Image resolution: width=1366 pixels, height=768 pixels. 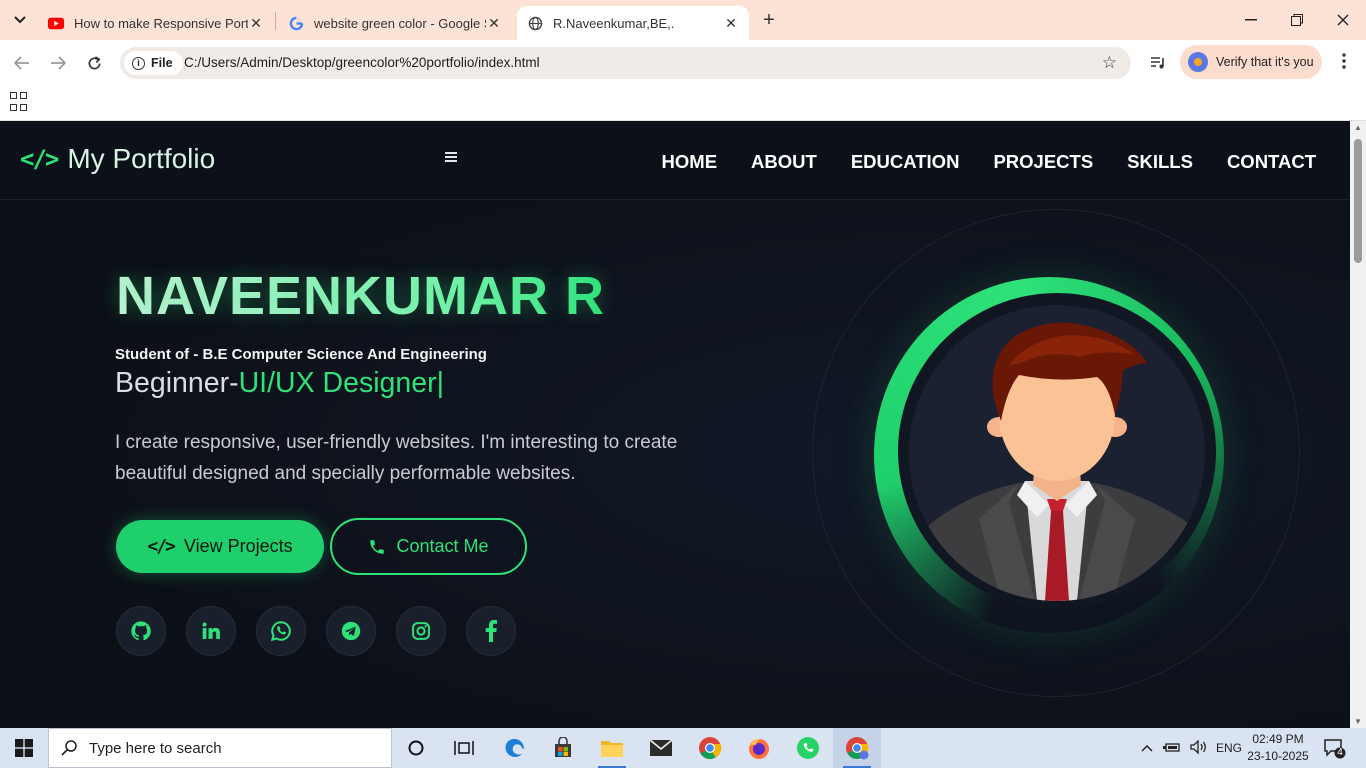 I want to click on tab-search-button, so click(x=20, y=20).